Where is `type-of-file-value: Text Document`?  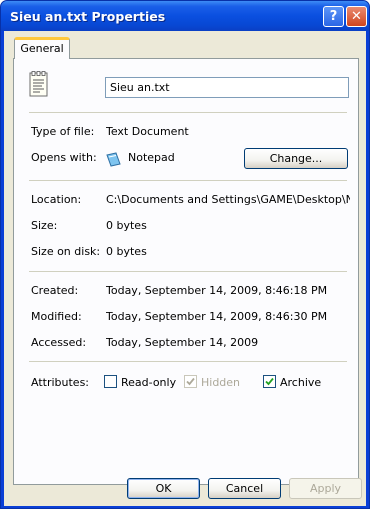
type-of-file-value: Text Document is located at coordinates (147, 131).